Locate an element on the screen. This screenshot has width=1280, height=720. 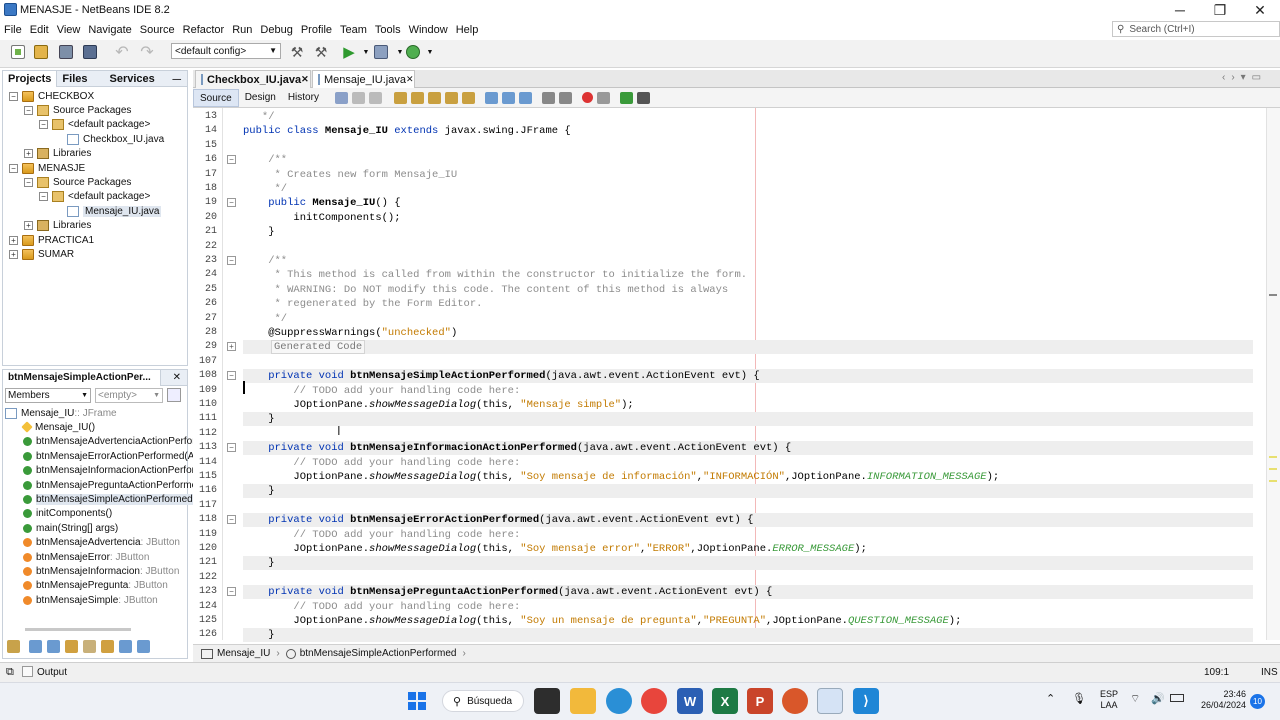
forward-icon is located at coordinates (375, 97).